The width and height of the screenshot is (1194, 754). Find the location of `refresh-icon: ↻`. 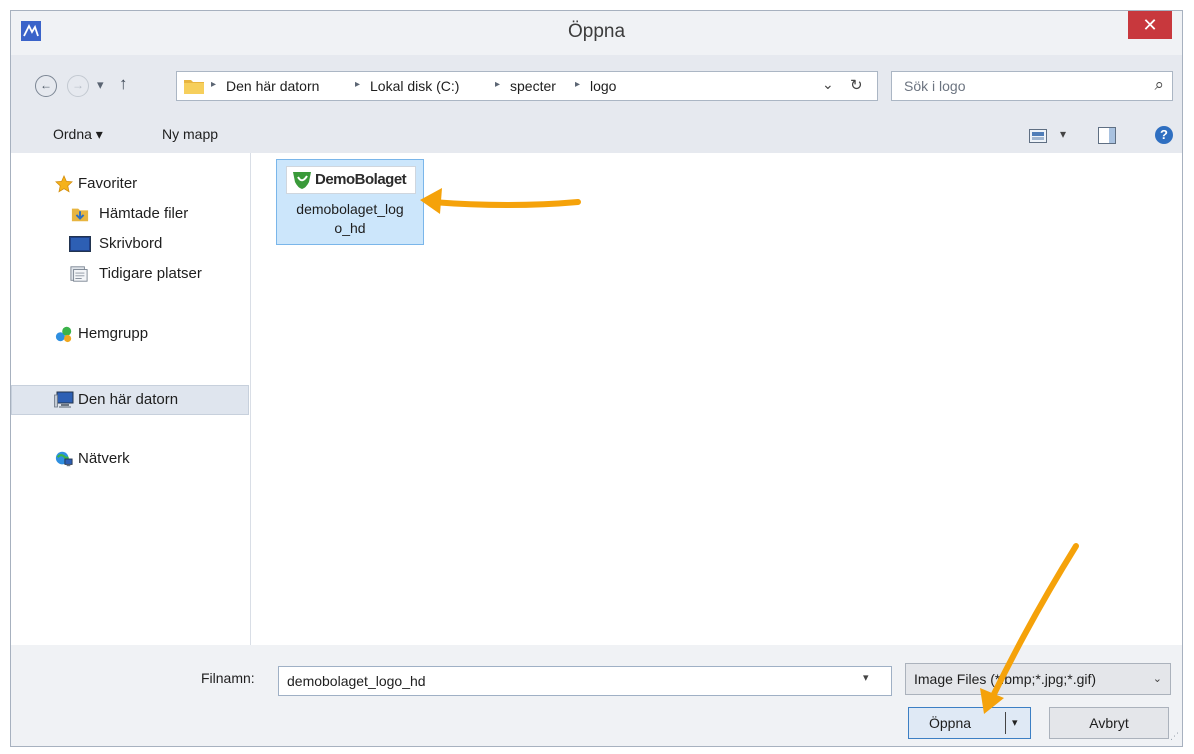

refresh-icon: ↻ is located at coordinates (856, 85).